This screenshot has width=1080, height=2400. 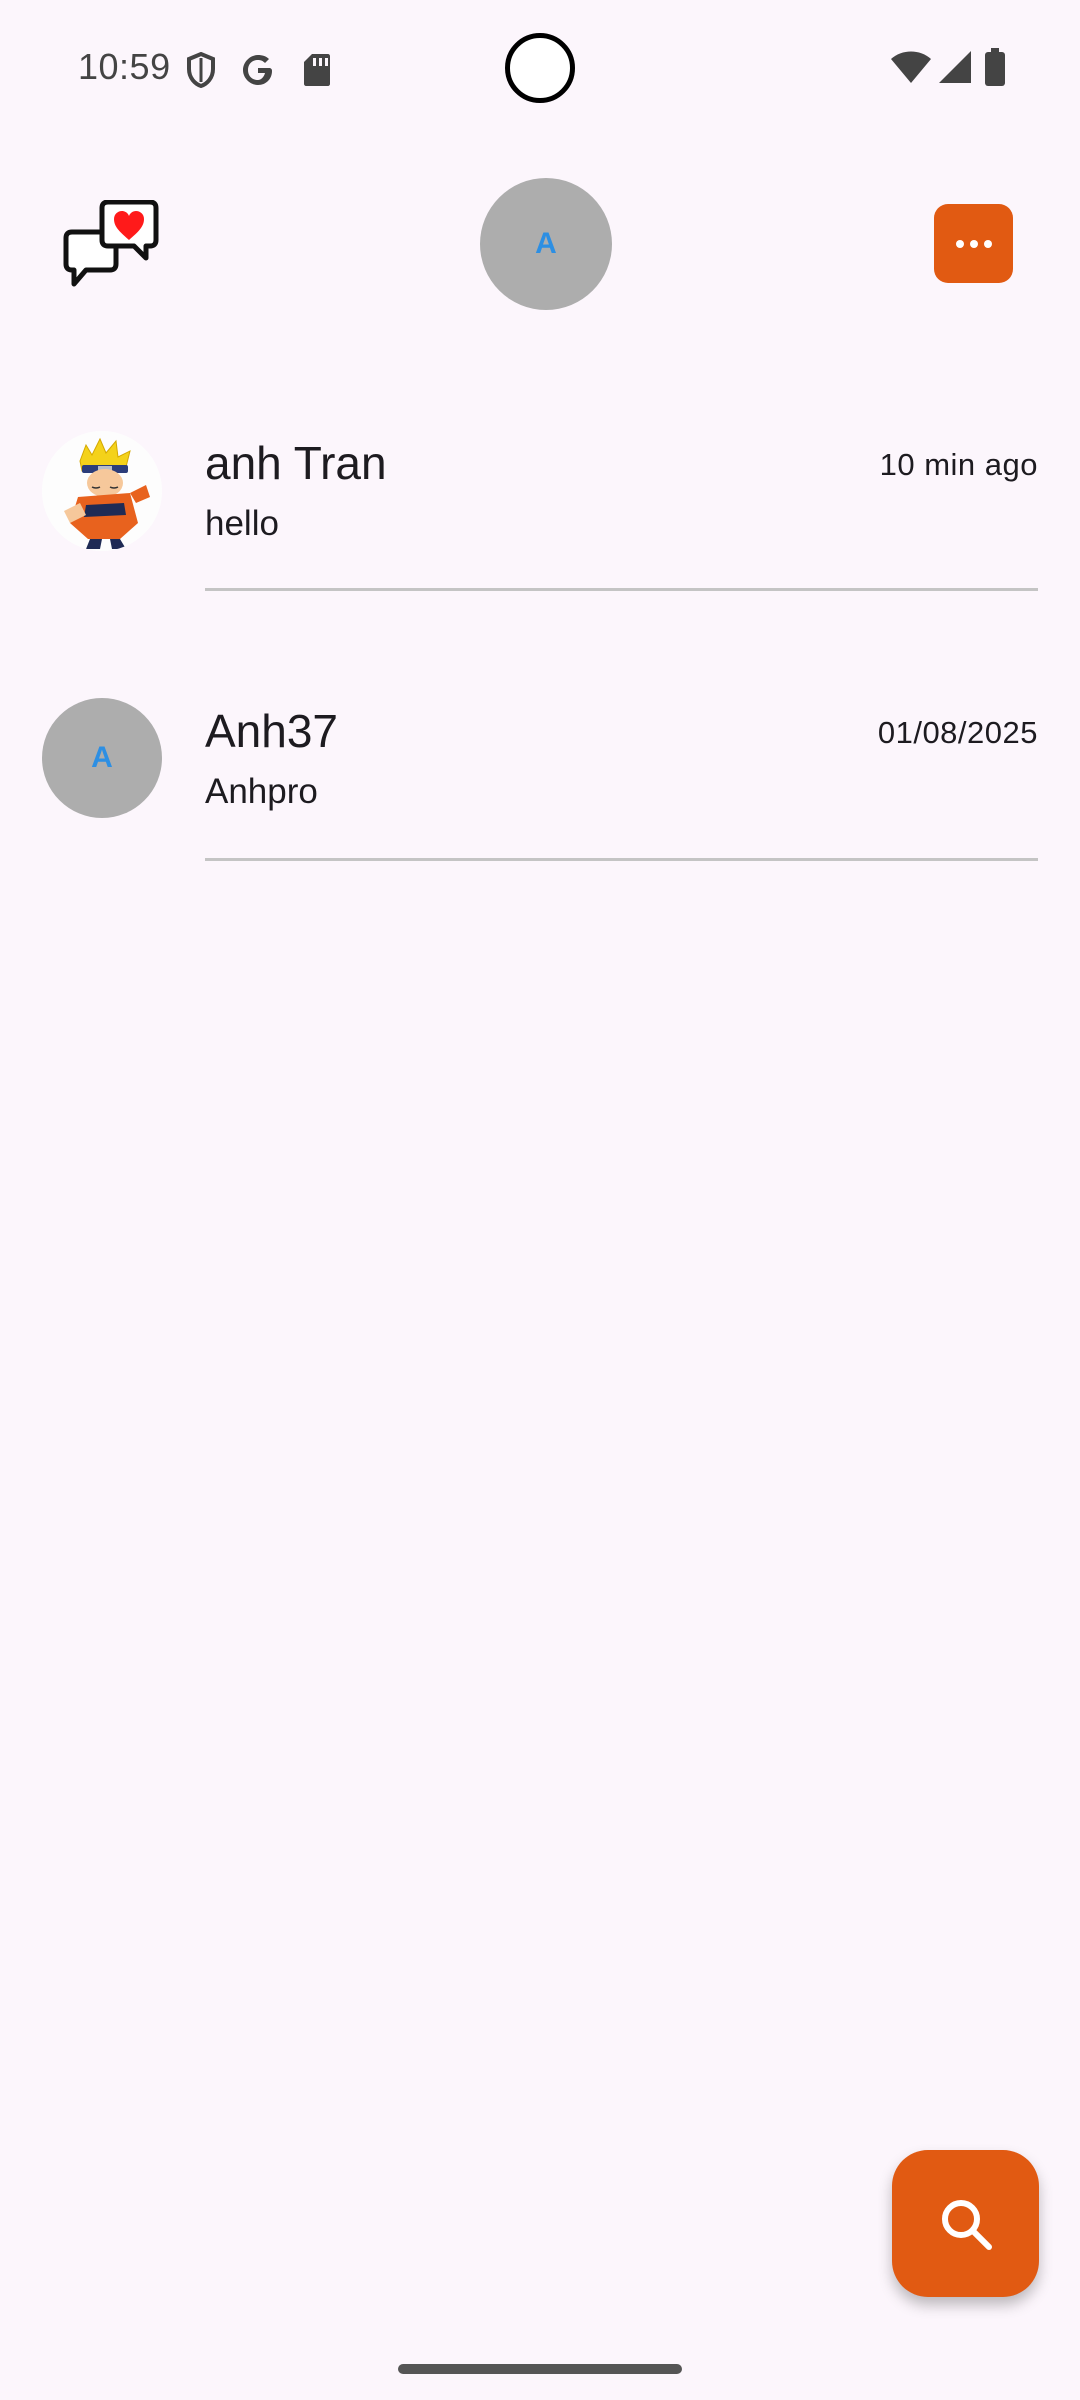 I want to click on home-indicator, so click(x=540, y=2369).